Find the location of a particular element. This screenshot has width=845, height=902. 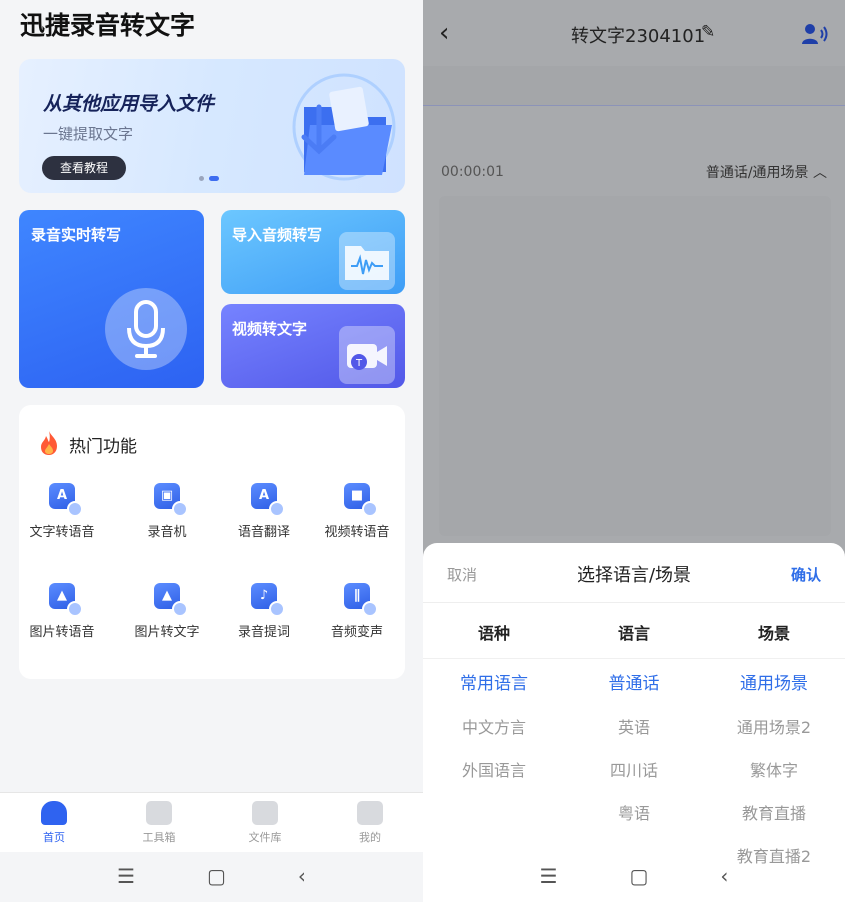

feature-video-to-speech: ■ 视频转语音 is located at coordinates (357, 511).